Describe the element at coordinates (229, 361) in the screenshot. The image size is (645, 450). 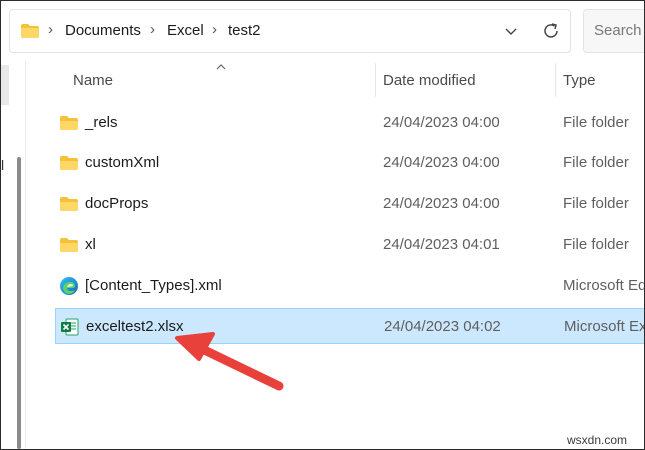
I see `red-arrow-annotation` at that location.